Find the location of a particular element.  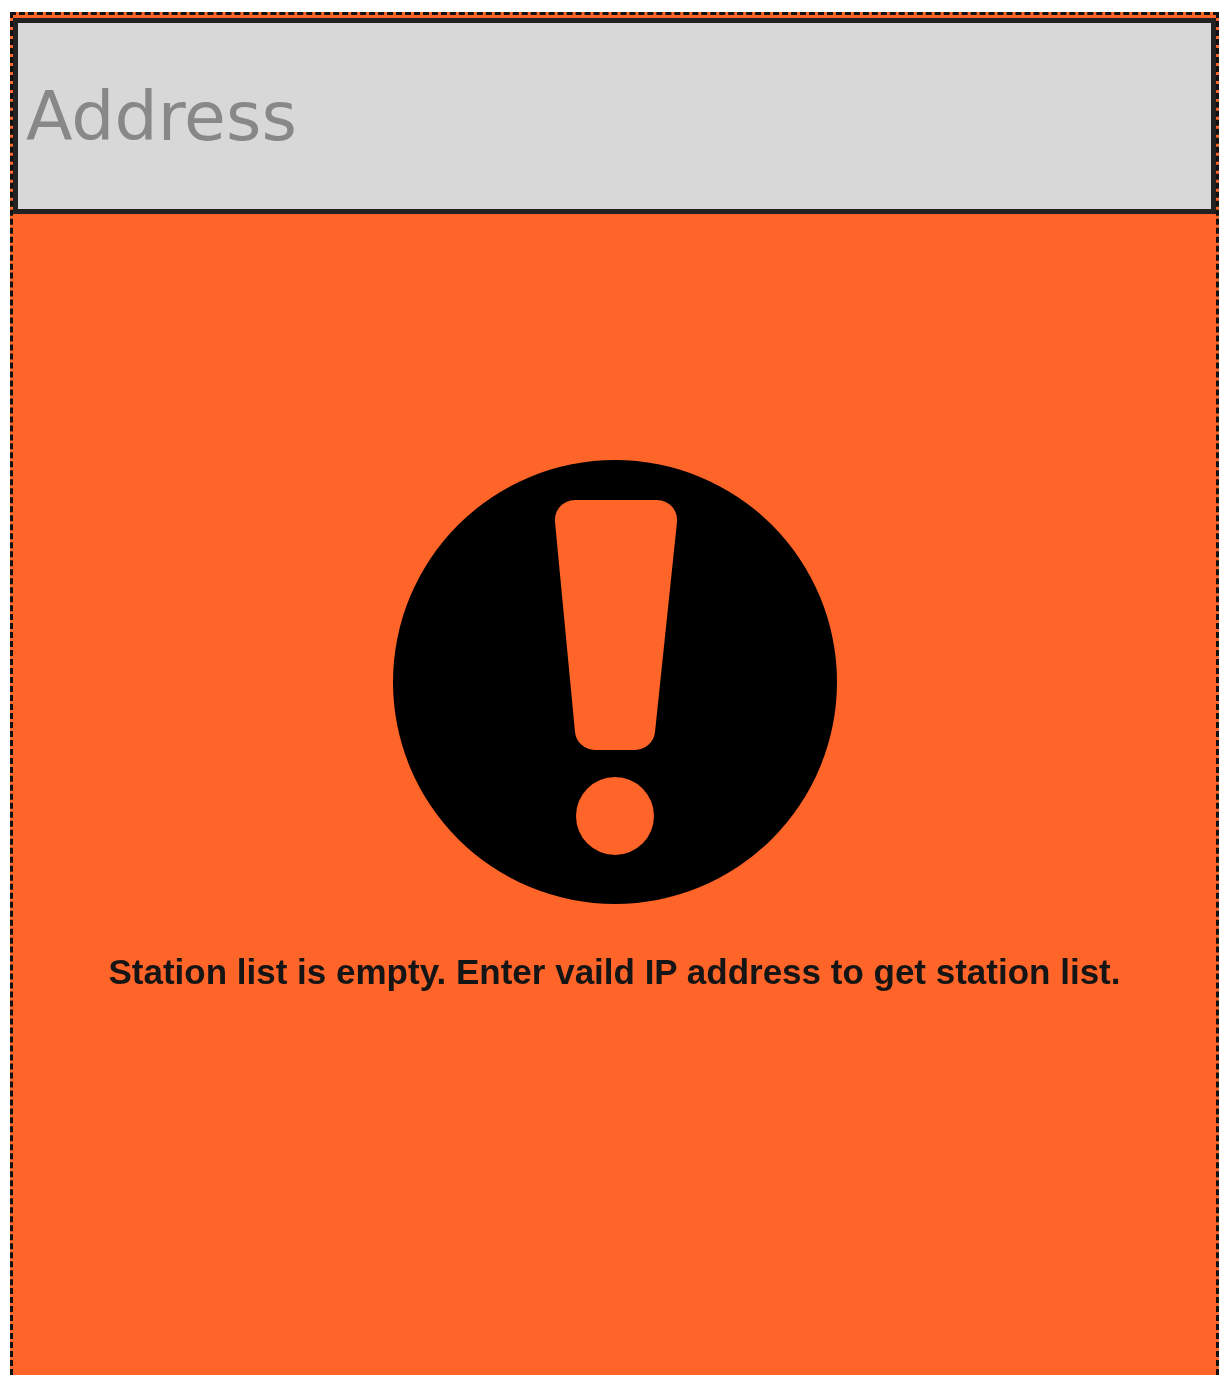

address-field: Address is located at coordinates (614, 116).